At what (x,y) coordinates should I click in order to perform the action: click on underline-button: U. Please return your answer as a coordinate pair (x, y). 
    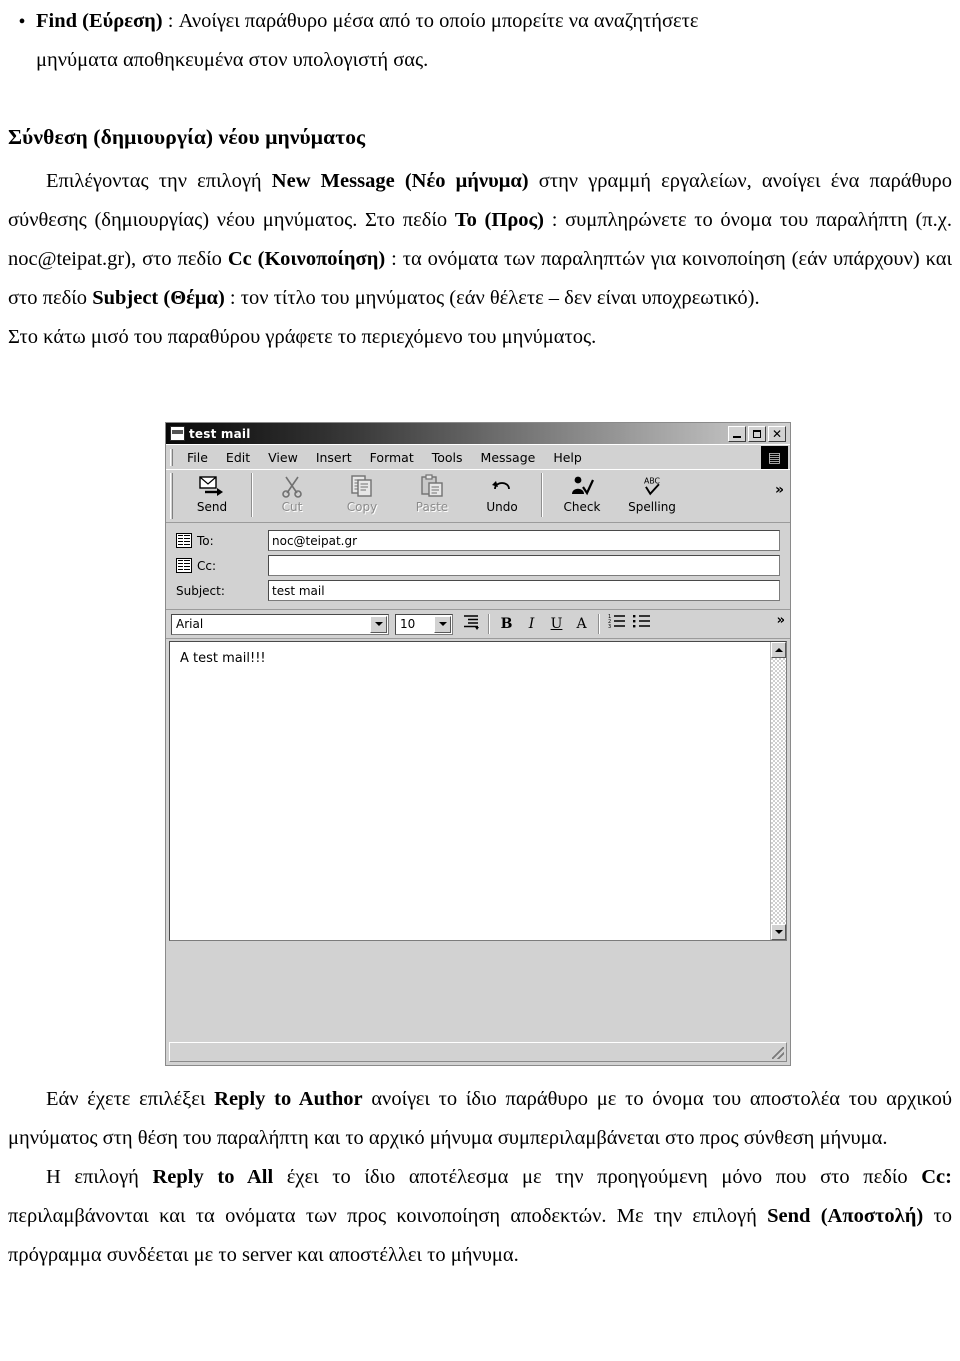
    Looking at the image, I should click on (556, 624).